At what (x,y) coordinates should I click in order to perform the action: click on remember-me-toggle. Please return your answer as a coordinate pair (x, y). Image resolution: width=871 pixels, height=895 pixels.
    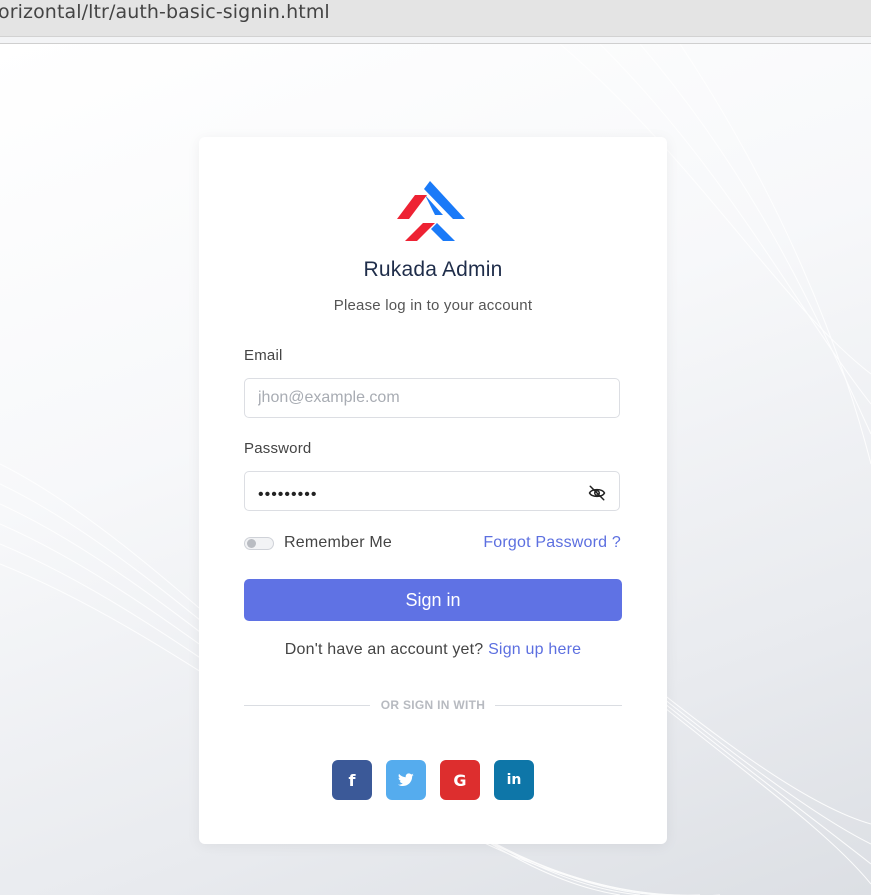
    Looking at the image, I should click on (259, 543).